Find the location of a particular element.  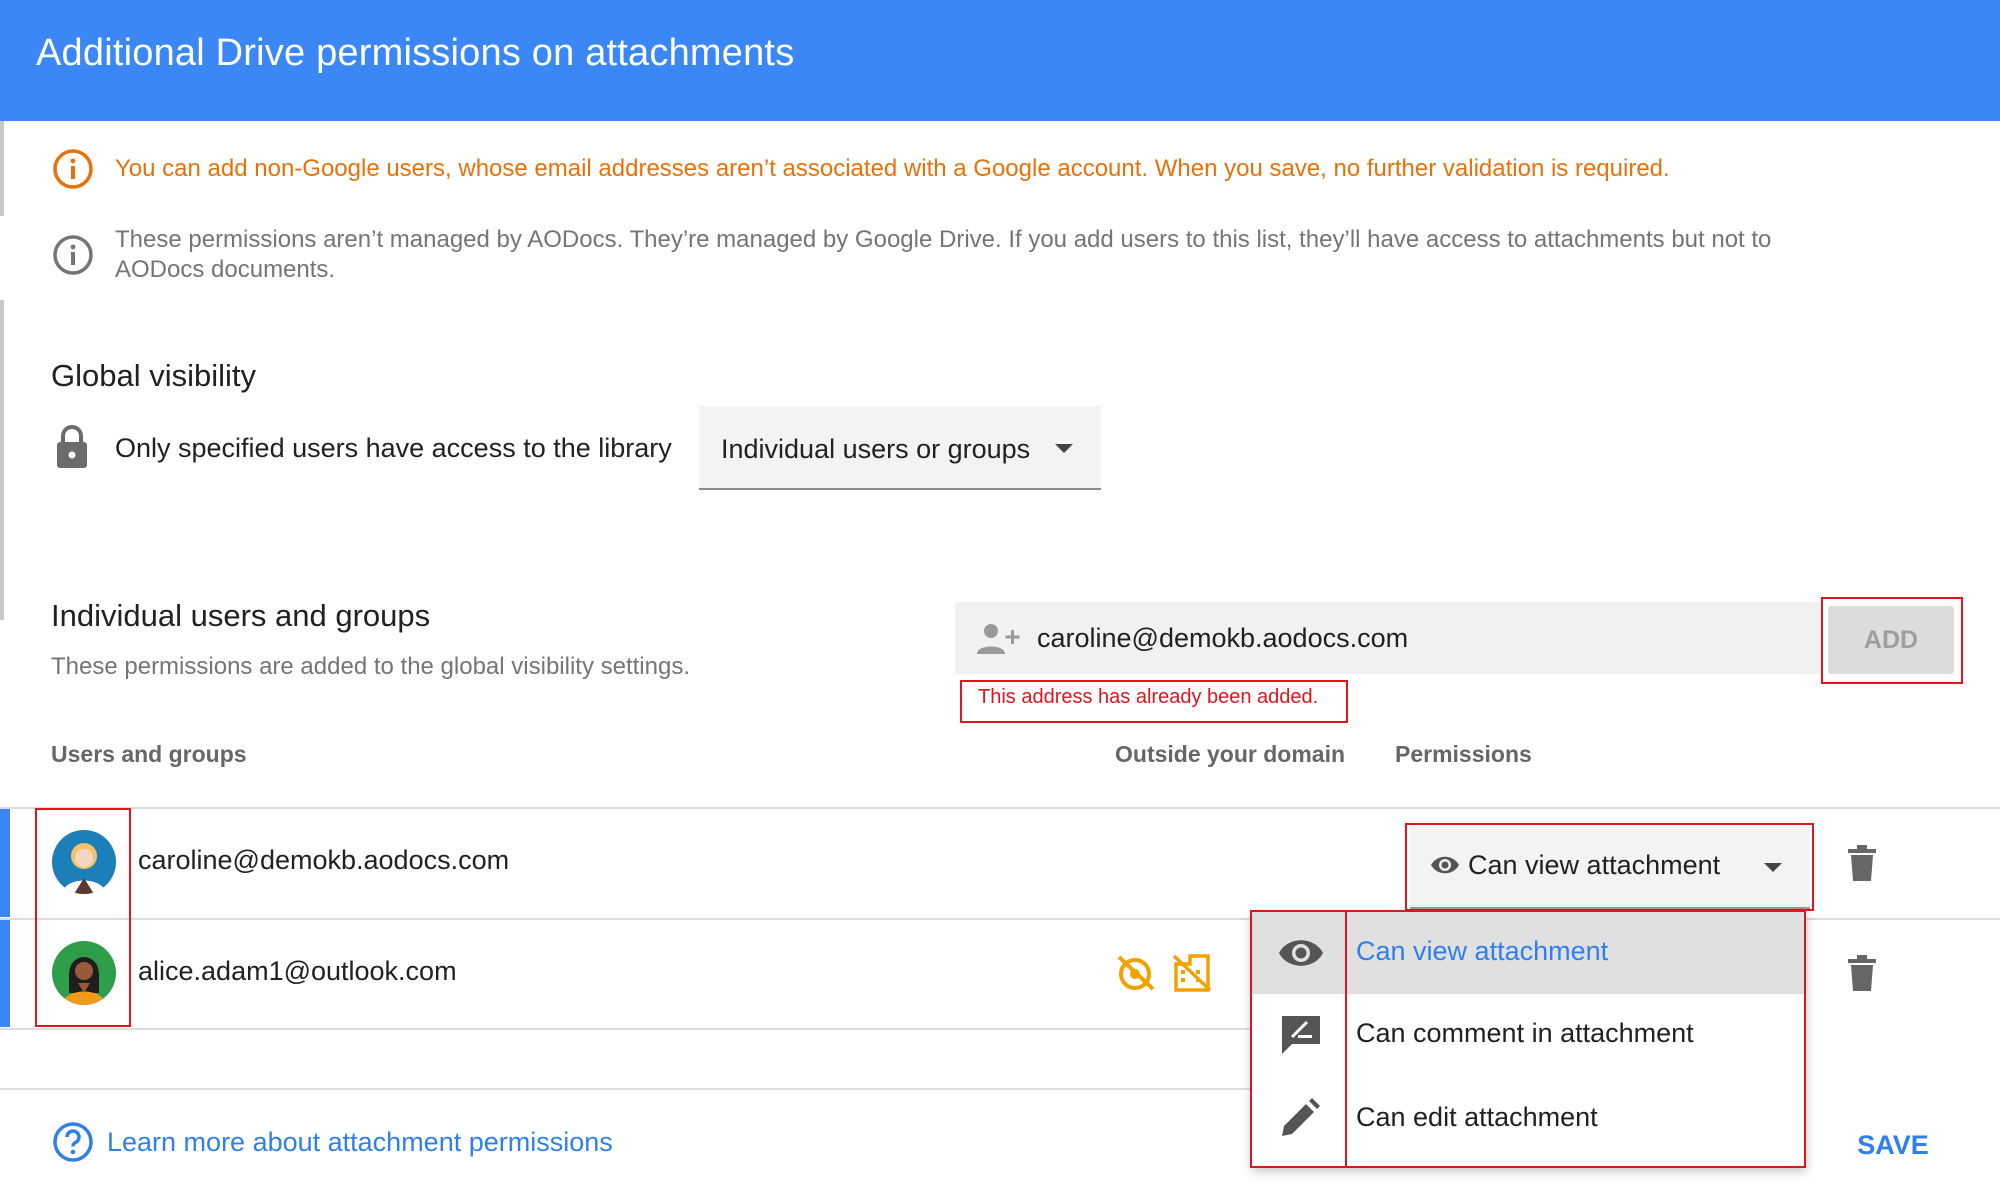

error-message: This address has already been added. is located at coordinates (1148, 697).